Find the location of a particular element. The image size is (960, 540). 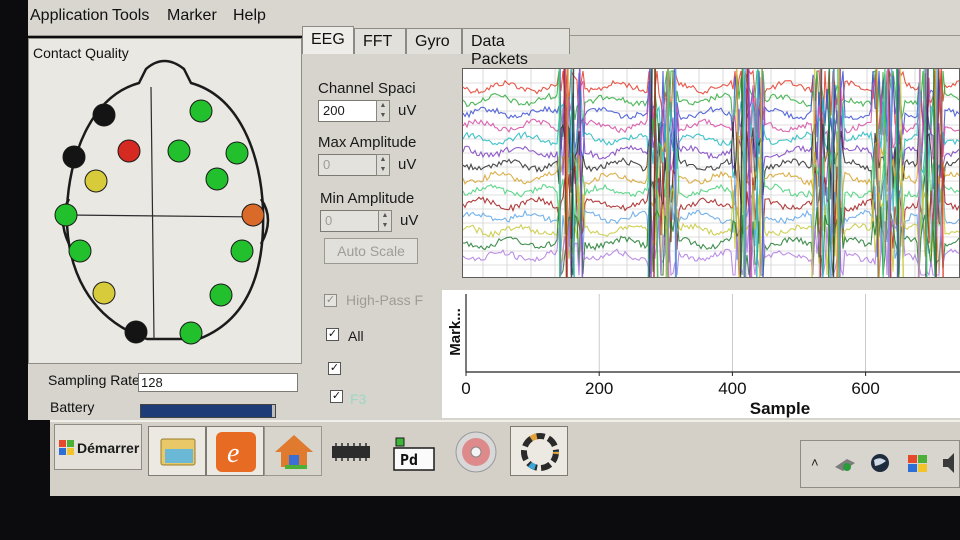

min-amplitude-input: 0 is located at coordinates (353, 221).